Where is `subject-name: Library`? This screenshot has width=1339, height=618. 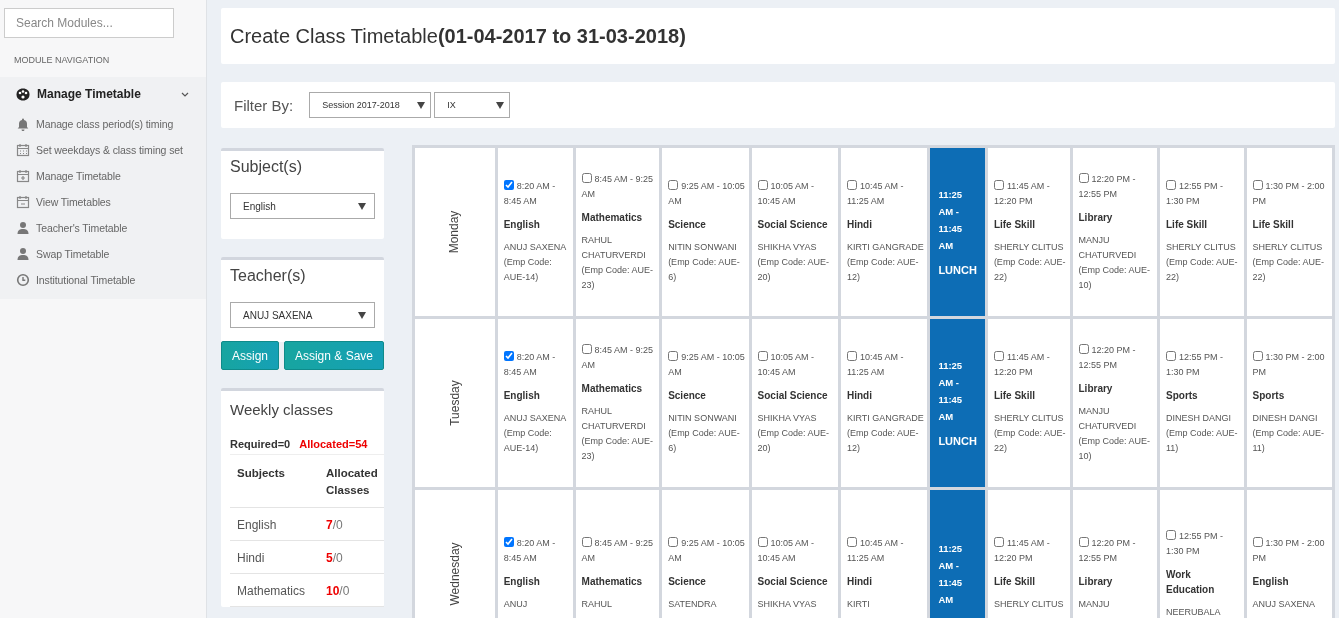 subject-name: Library is located at coordinates (1096, 582).